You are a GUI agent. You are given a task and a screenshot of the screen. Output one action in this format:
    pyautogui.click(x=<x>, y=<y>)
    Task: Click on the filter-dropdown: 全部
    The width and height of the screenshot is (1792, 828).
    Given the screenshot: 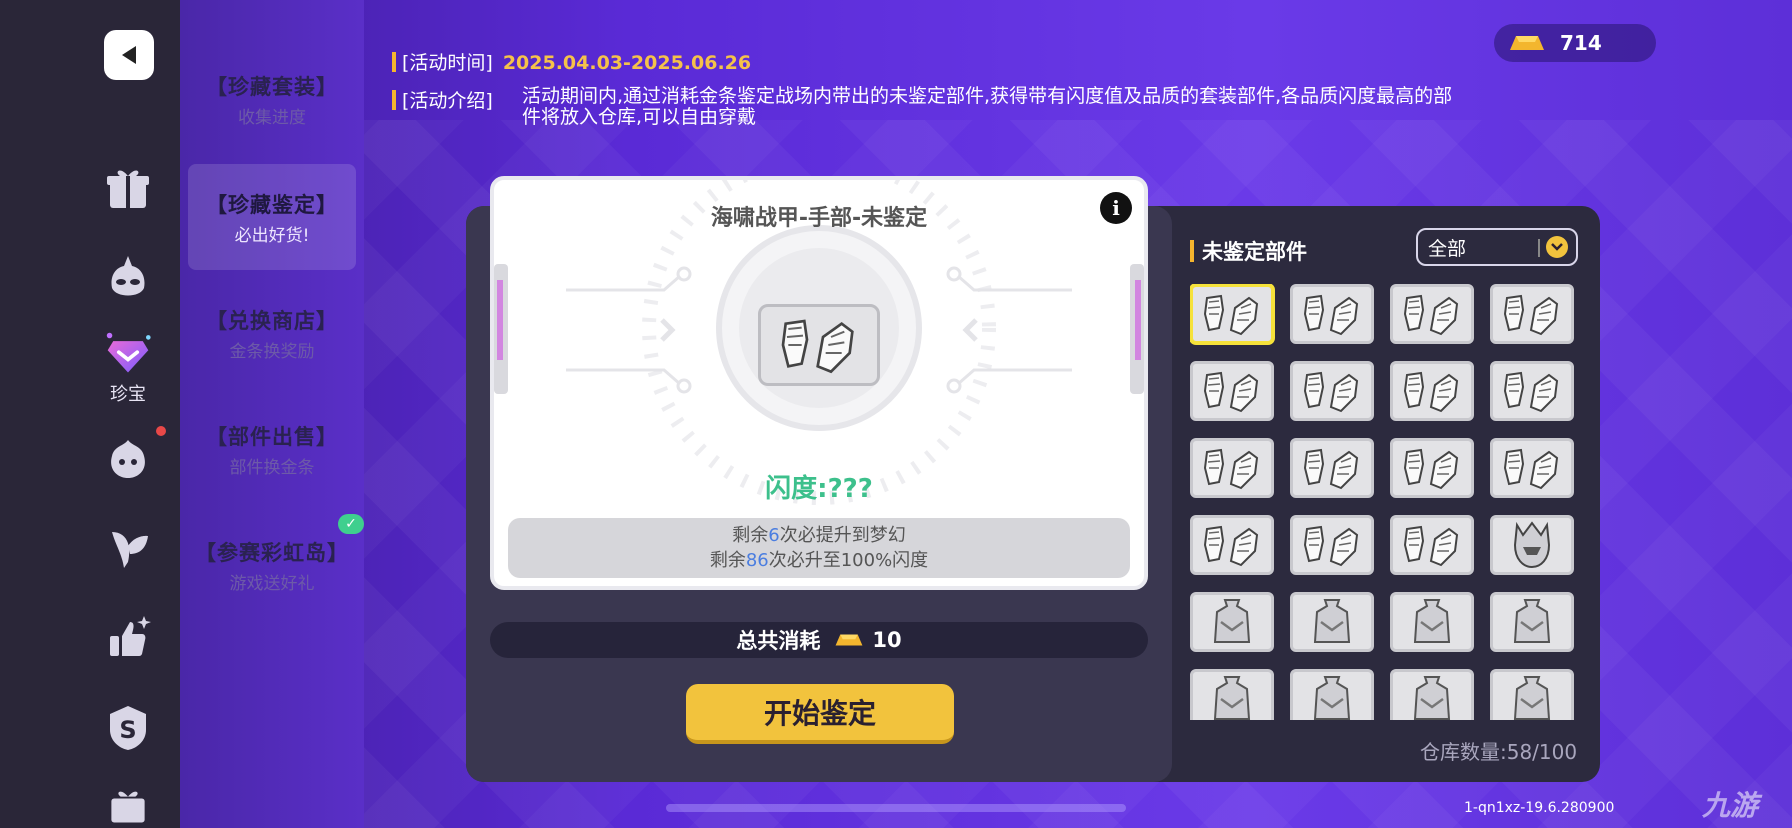 What is the action you would take?
    pyautogui.click(x=1497, y=247)
    